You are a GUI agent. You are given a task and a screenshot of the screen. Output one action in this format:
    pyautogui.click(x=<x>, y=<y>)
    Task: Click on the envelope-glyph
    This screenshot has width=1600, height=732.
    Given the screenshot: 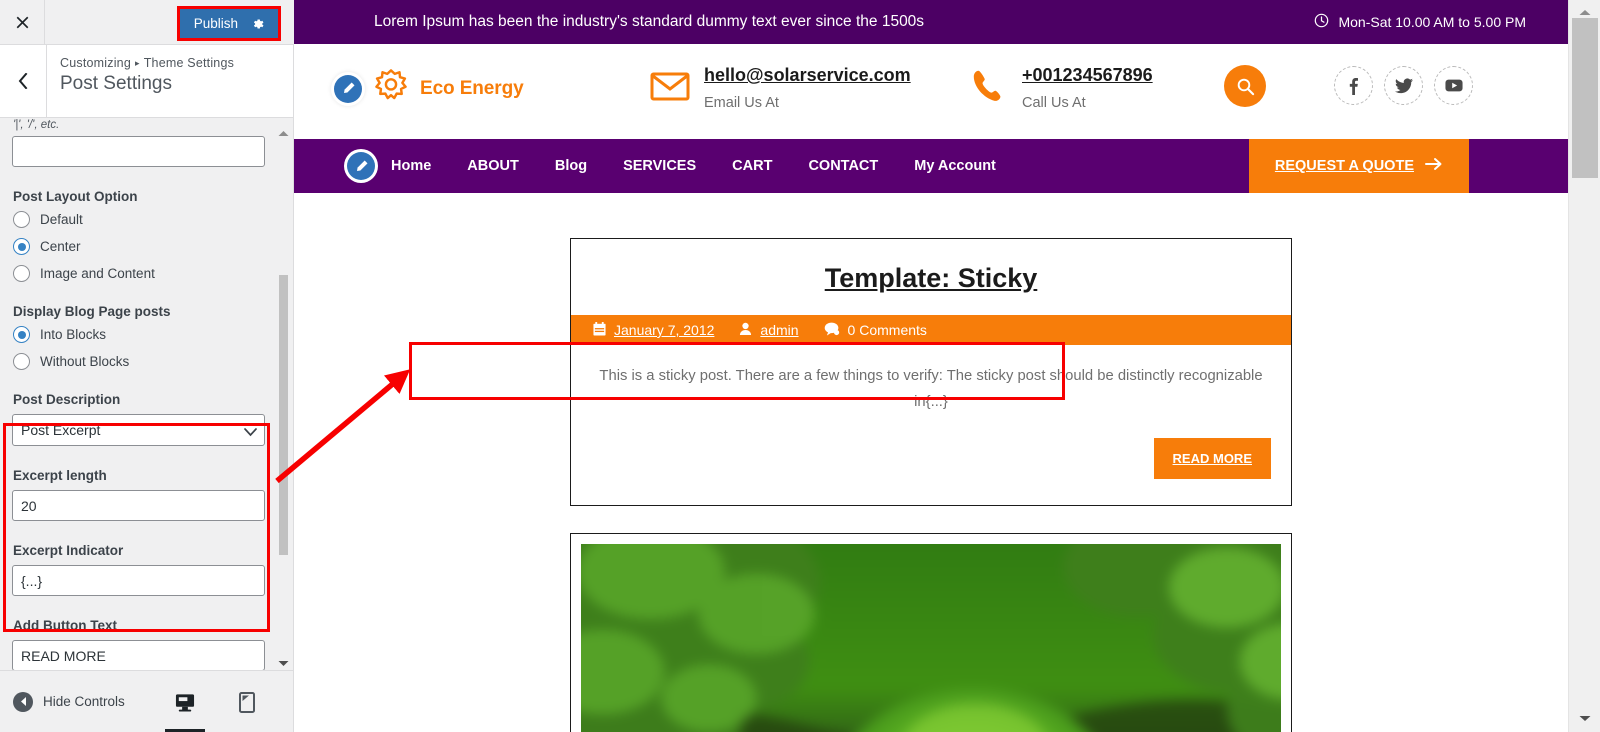 What is the action you would take?
    pyautogui.click(x=670, y=86)
    